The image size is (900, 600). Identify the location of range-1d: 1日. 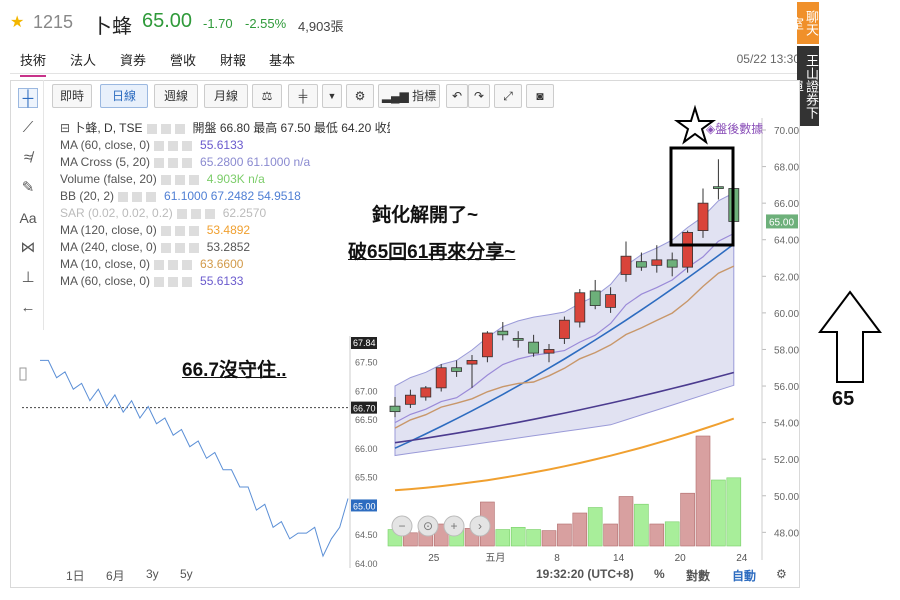
(75, 575).